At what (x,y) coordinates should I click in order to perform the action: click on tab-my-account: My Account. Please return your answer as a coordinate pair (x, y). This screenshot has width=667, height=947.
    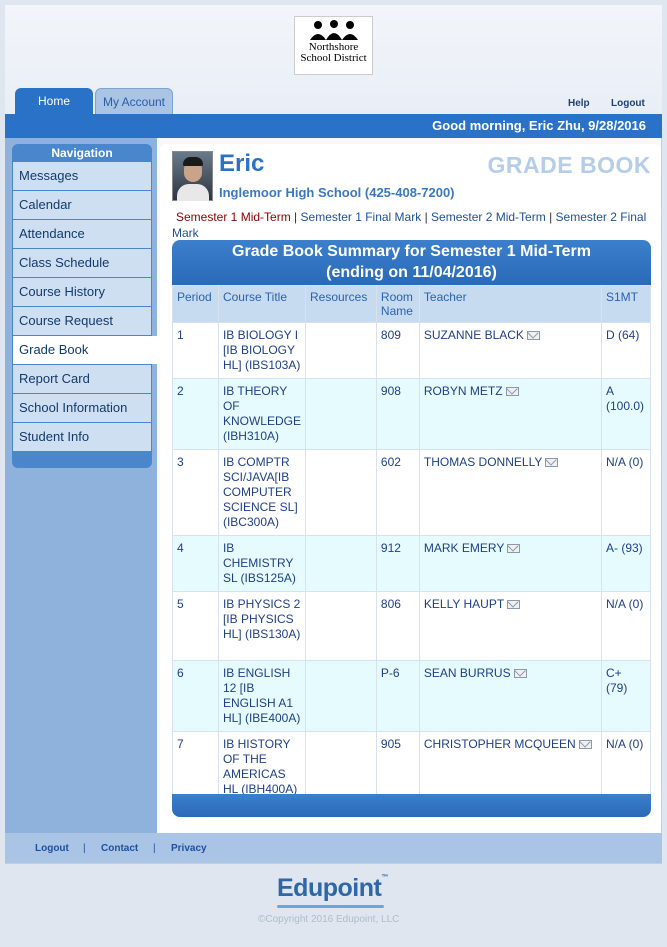
    Looking at the image, I should click on (134, 101).